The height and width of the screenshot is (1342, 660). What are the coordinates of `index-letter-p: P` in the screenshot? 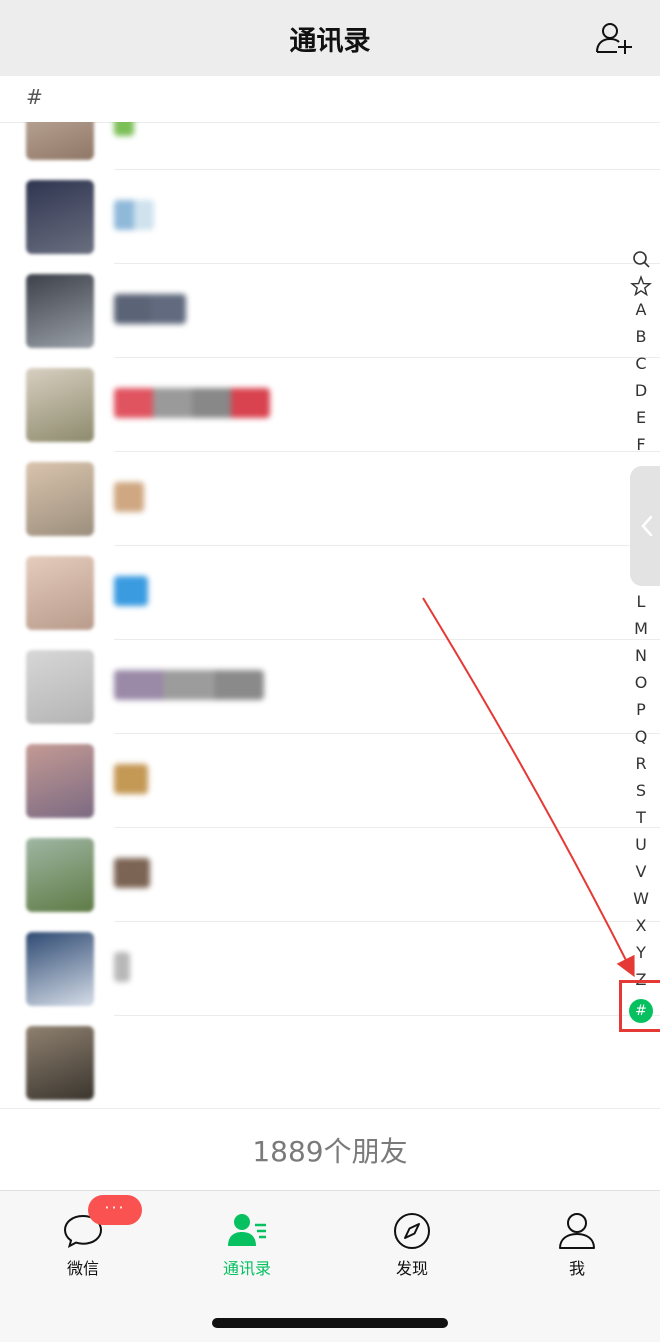 It's located at (641, 713).